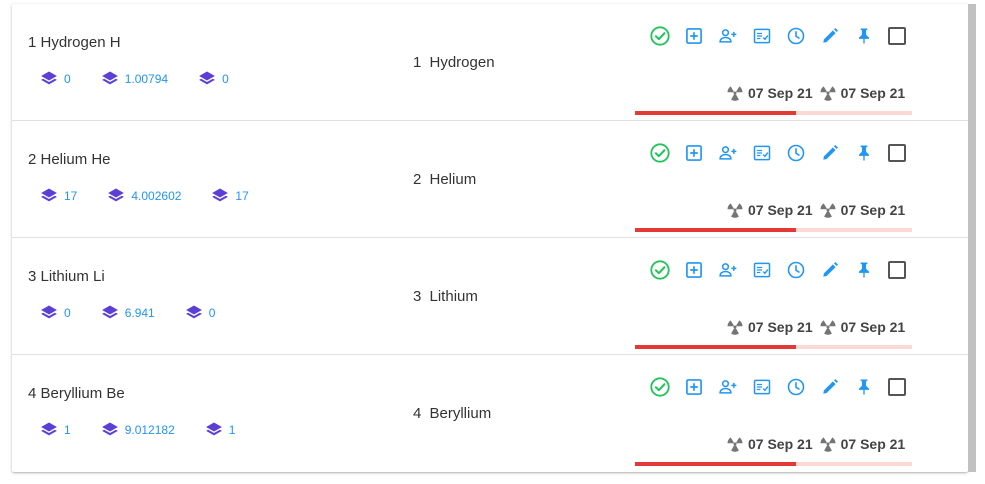 Image resolution: width=985 pixels, height=484 pixels. I want to click on stat-value: 17, so click(71, 196).